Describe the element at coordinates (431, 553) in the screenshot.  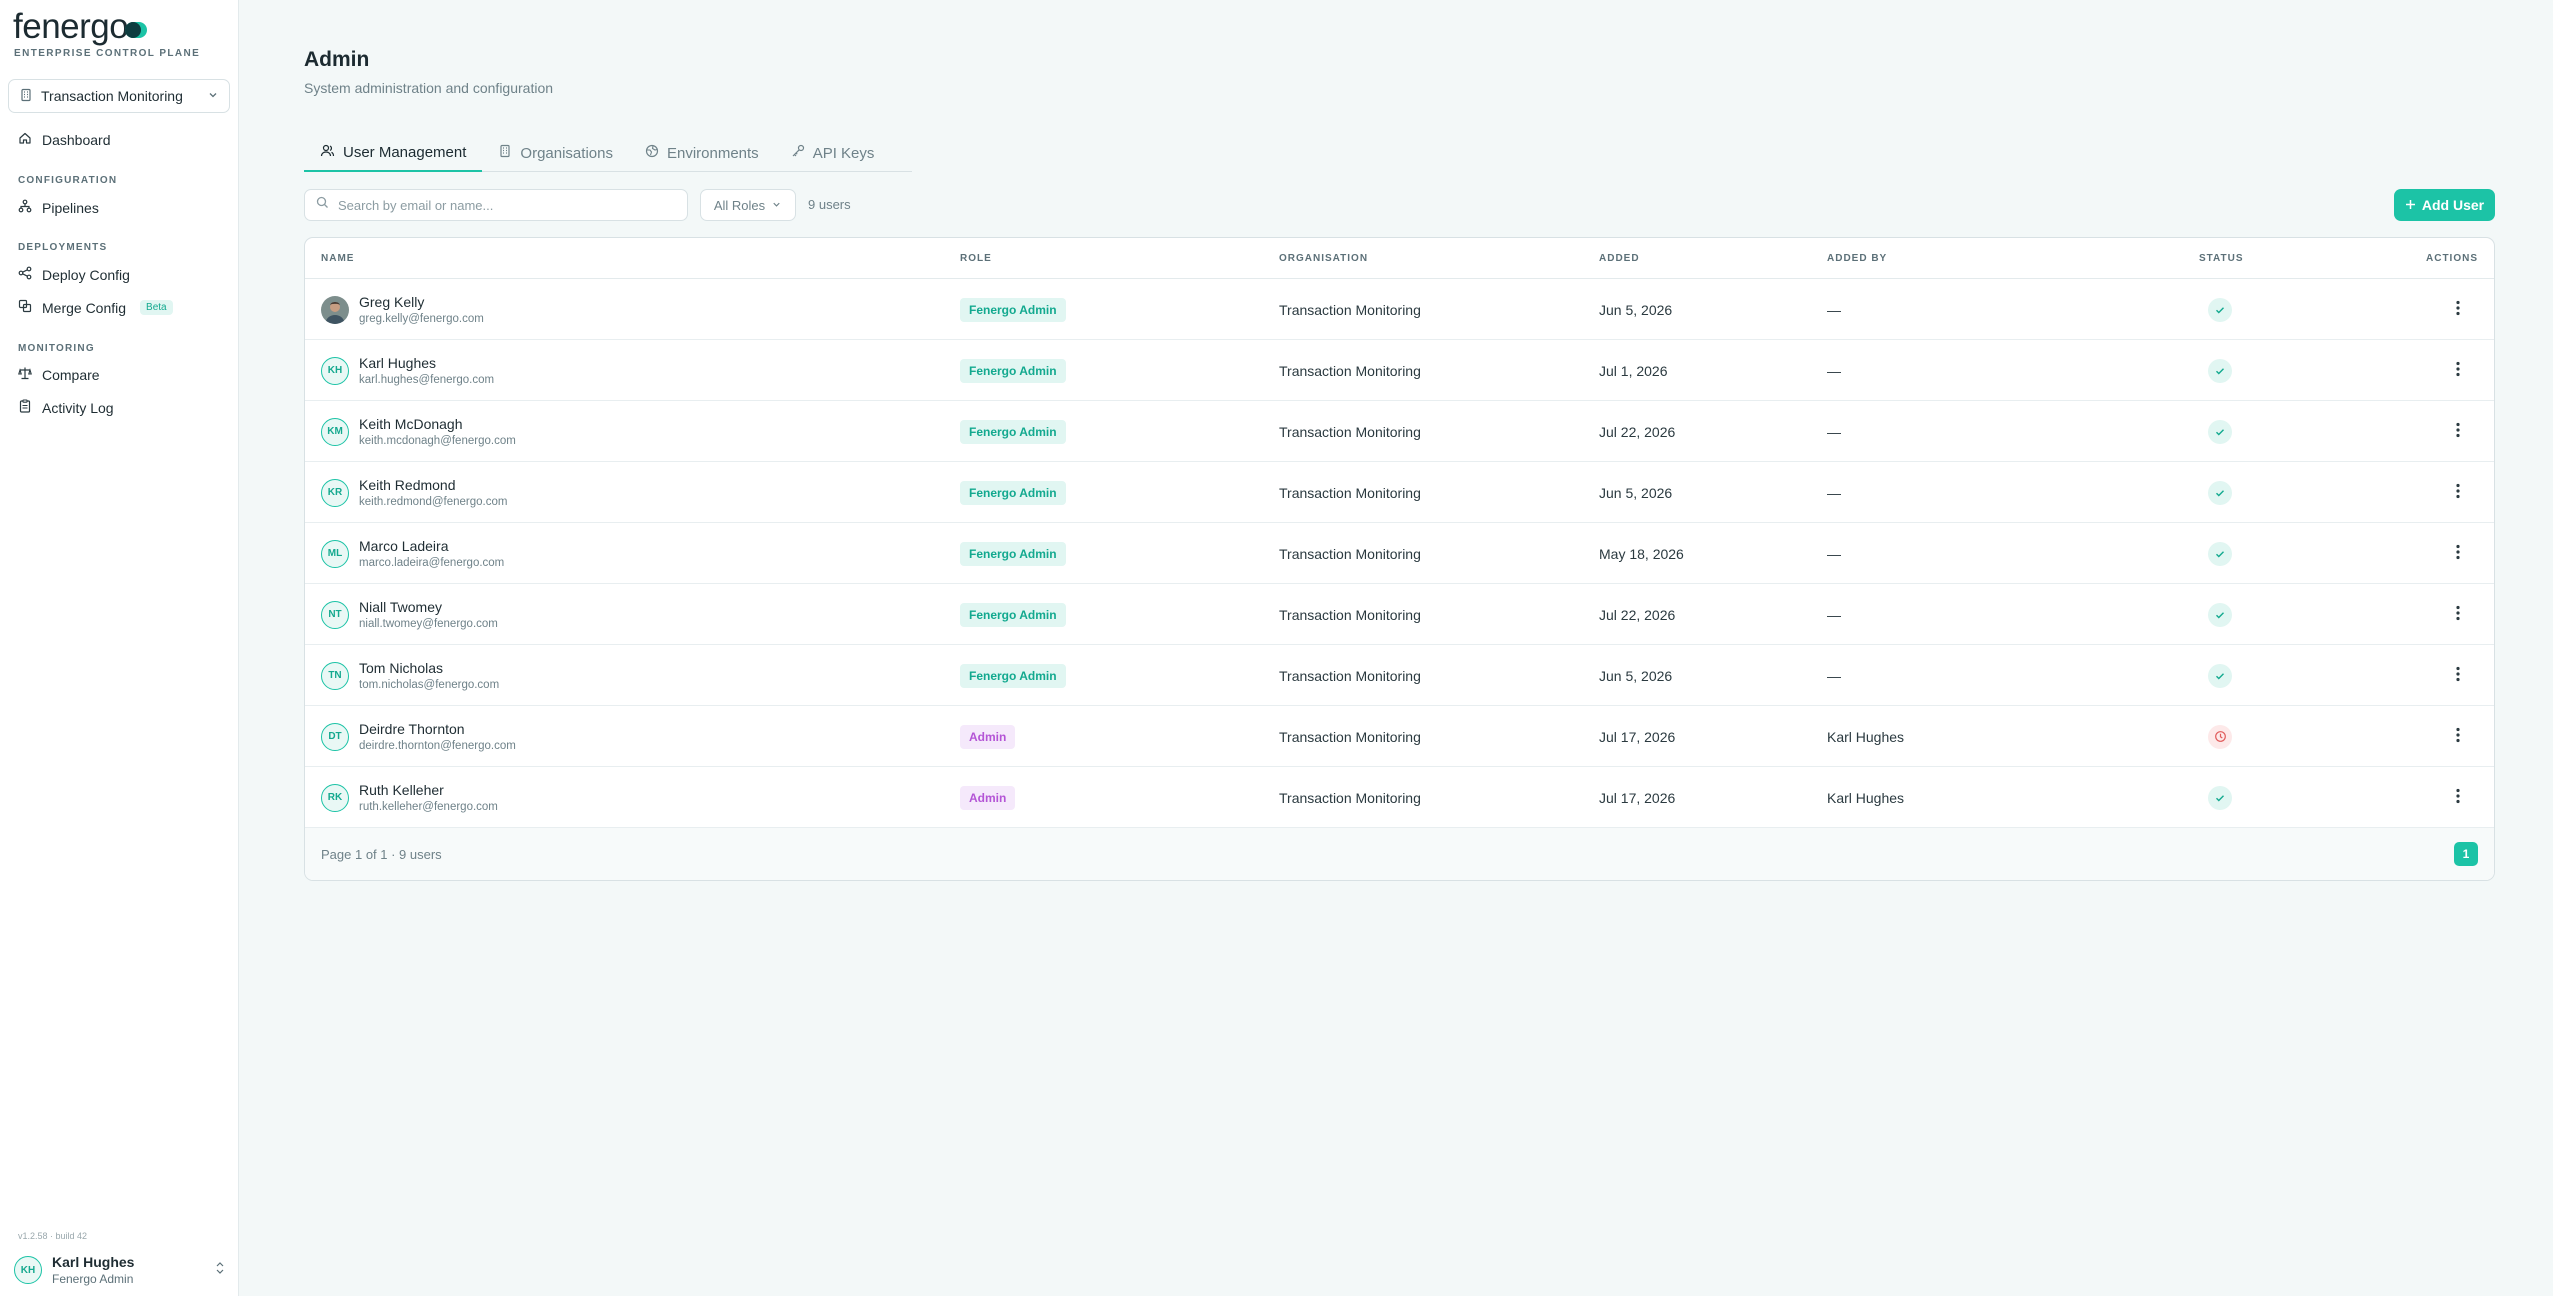
I see `name-block: Marco Ladeira marco.ladeira@fenergo.com` at that location.